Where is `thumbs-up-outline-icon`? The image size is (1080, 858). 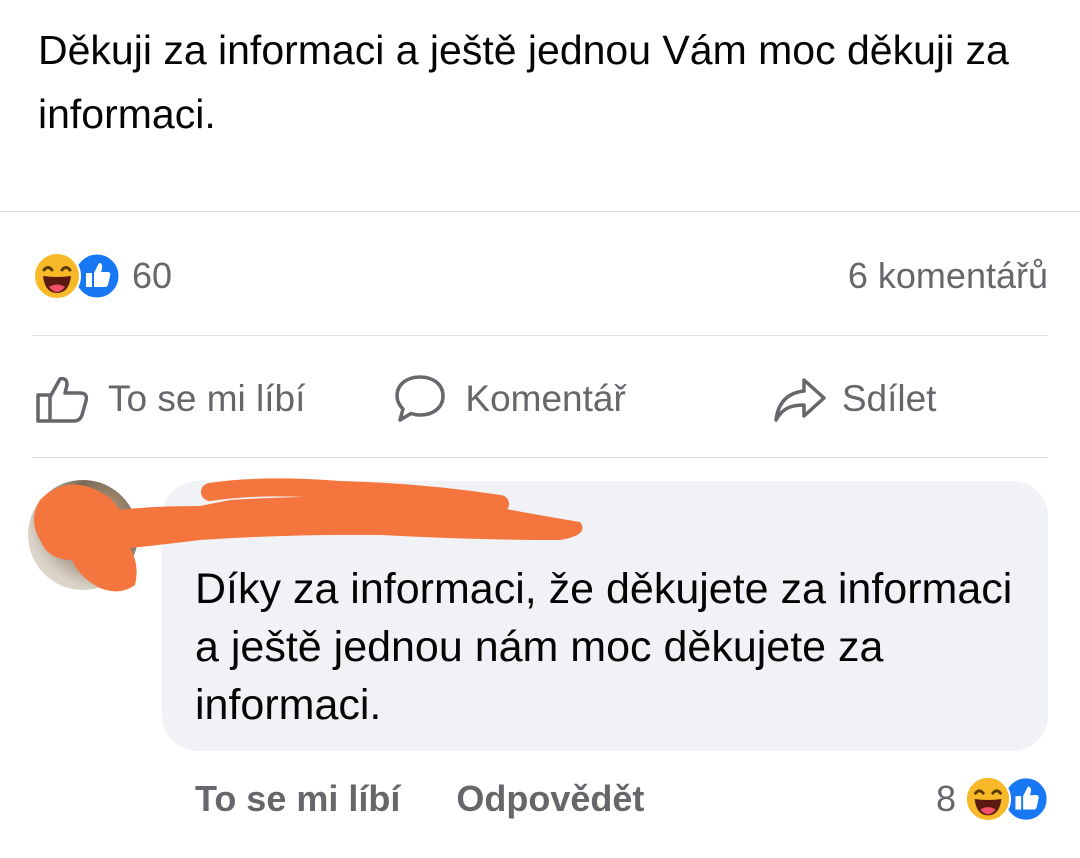 thumbs-up-outline-icon is located at coordinates (62, 399).